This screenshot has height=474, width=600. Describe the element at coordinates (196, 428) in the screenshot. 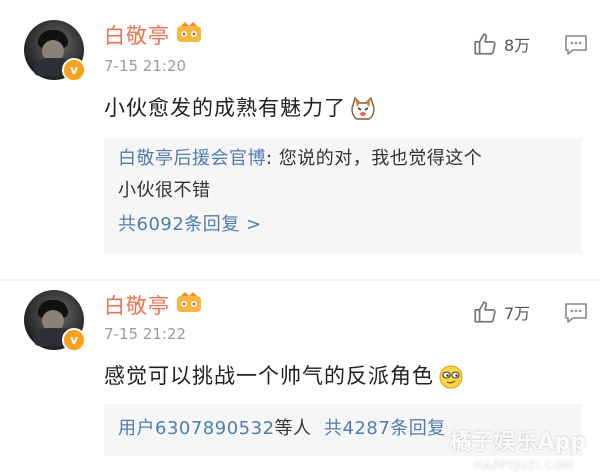

I see `reply-users-link: 用户6307890532` at that location.